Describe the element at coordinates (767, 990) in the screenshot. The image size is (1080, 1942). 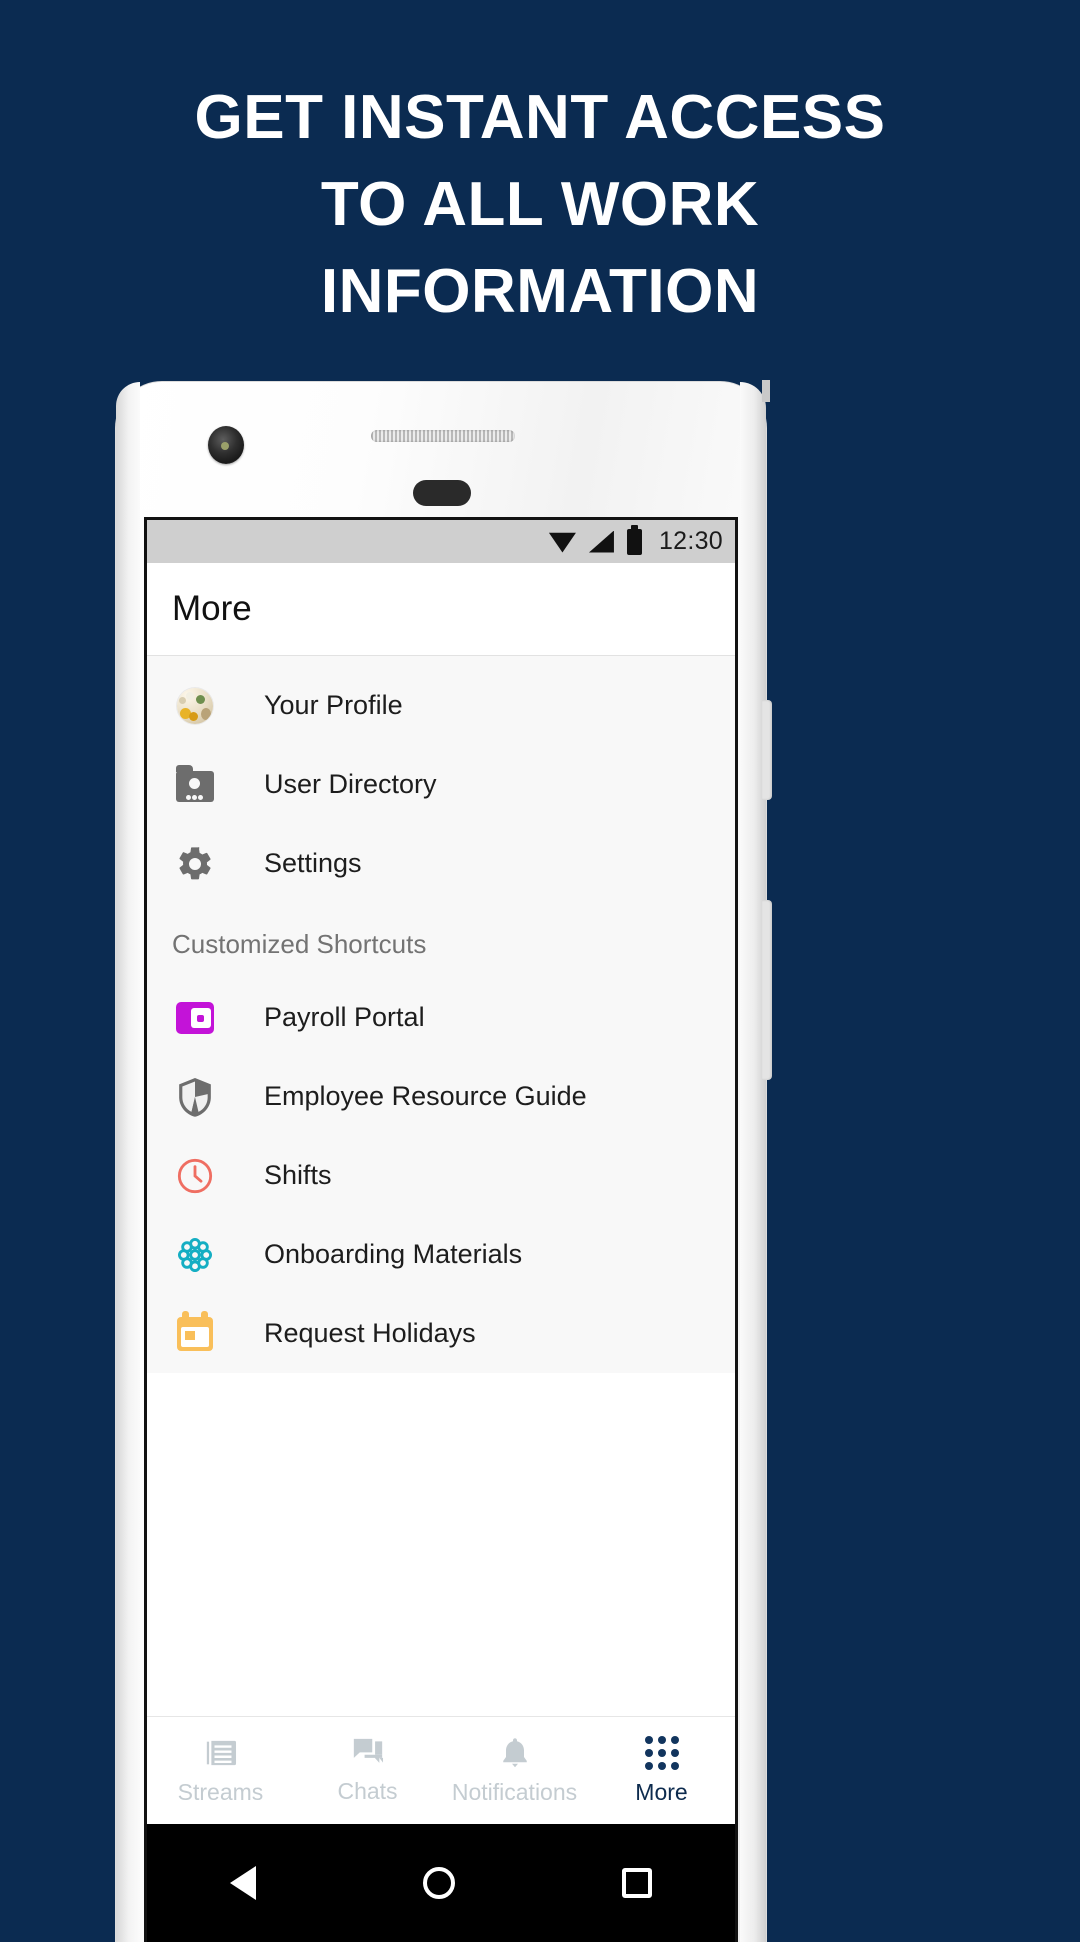
I see `volume-button` at that location.